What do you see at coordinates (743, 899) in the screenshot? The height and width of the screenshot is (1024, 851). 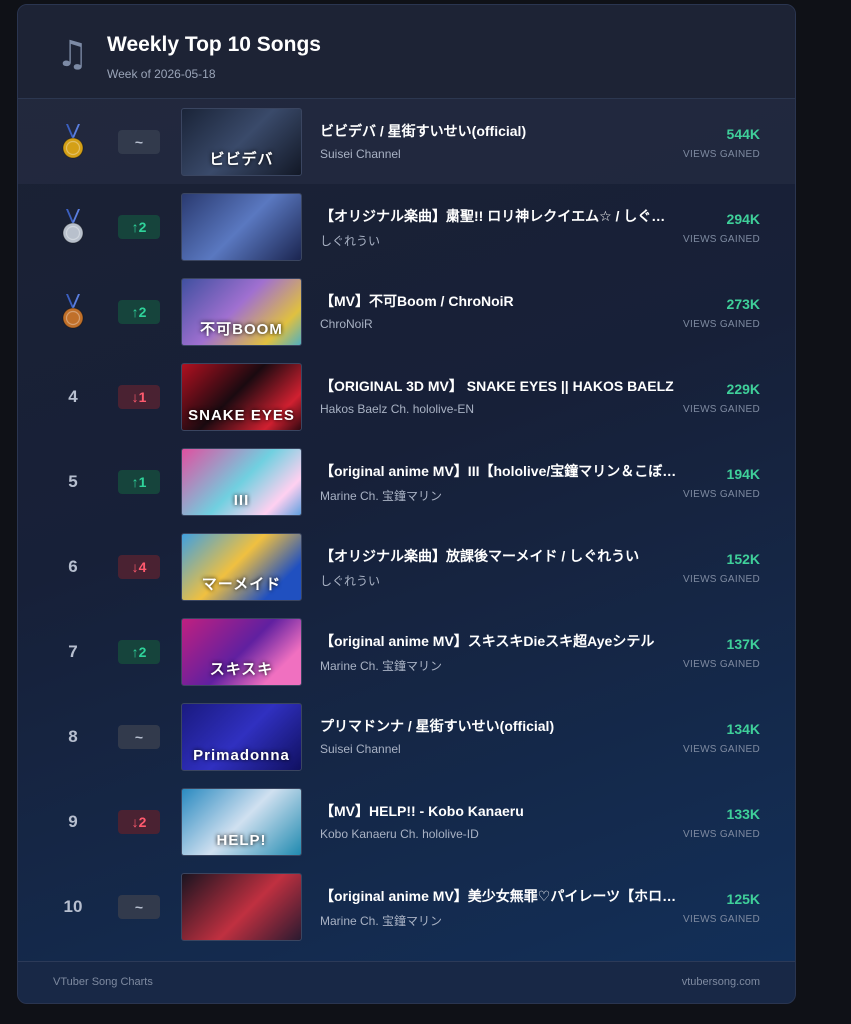 I see `views-gained-value: 125K` at bounding box center [743, 899].